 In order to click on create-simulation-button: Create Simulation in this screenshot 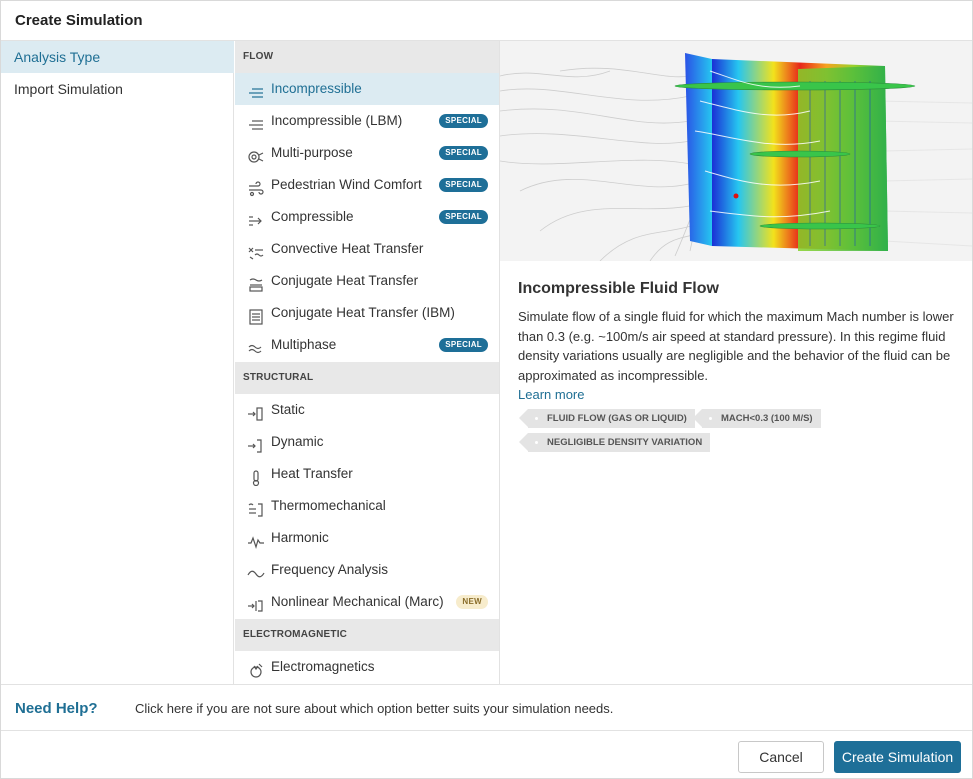, I will do `click(897, 757)`.